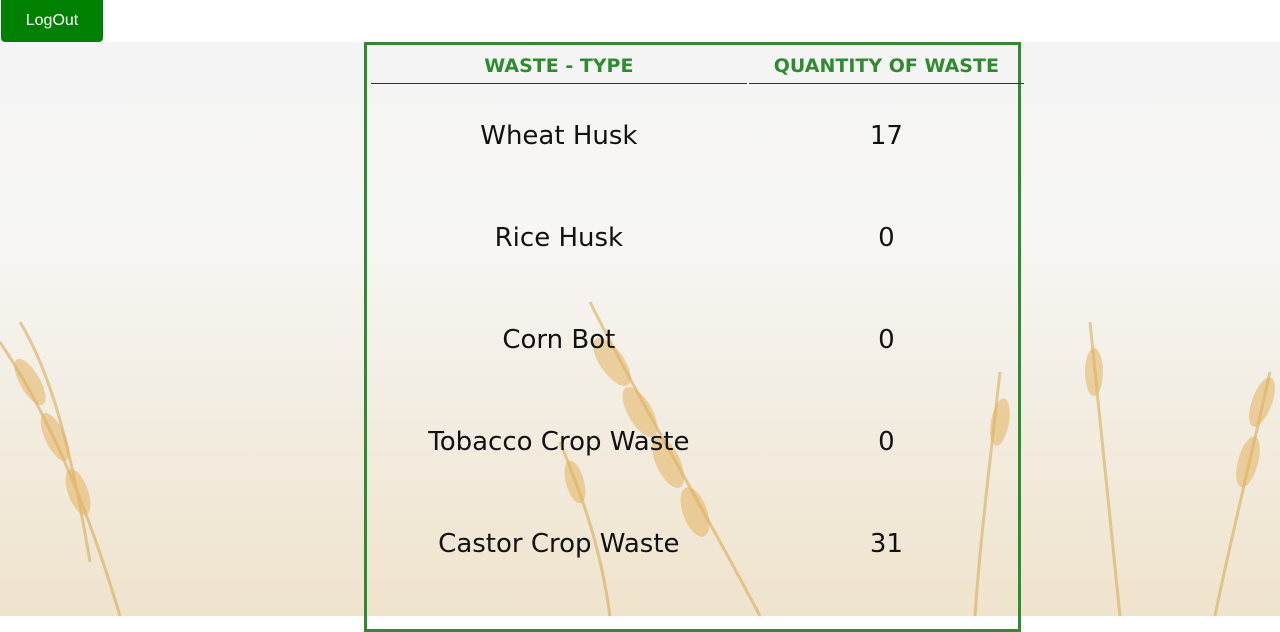 This screenshot has width=1280, height=632. What do you see at coordinates (559, 544) in the screenshot?
I see `waste-type-cell: Castor Crop Waste` at bounding box center [559, 544].